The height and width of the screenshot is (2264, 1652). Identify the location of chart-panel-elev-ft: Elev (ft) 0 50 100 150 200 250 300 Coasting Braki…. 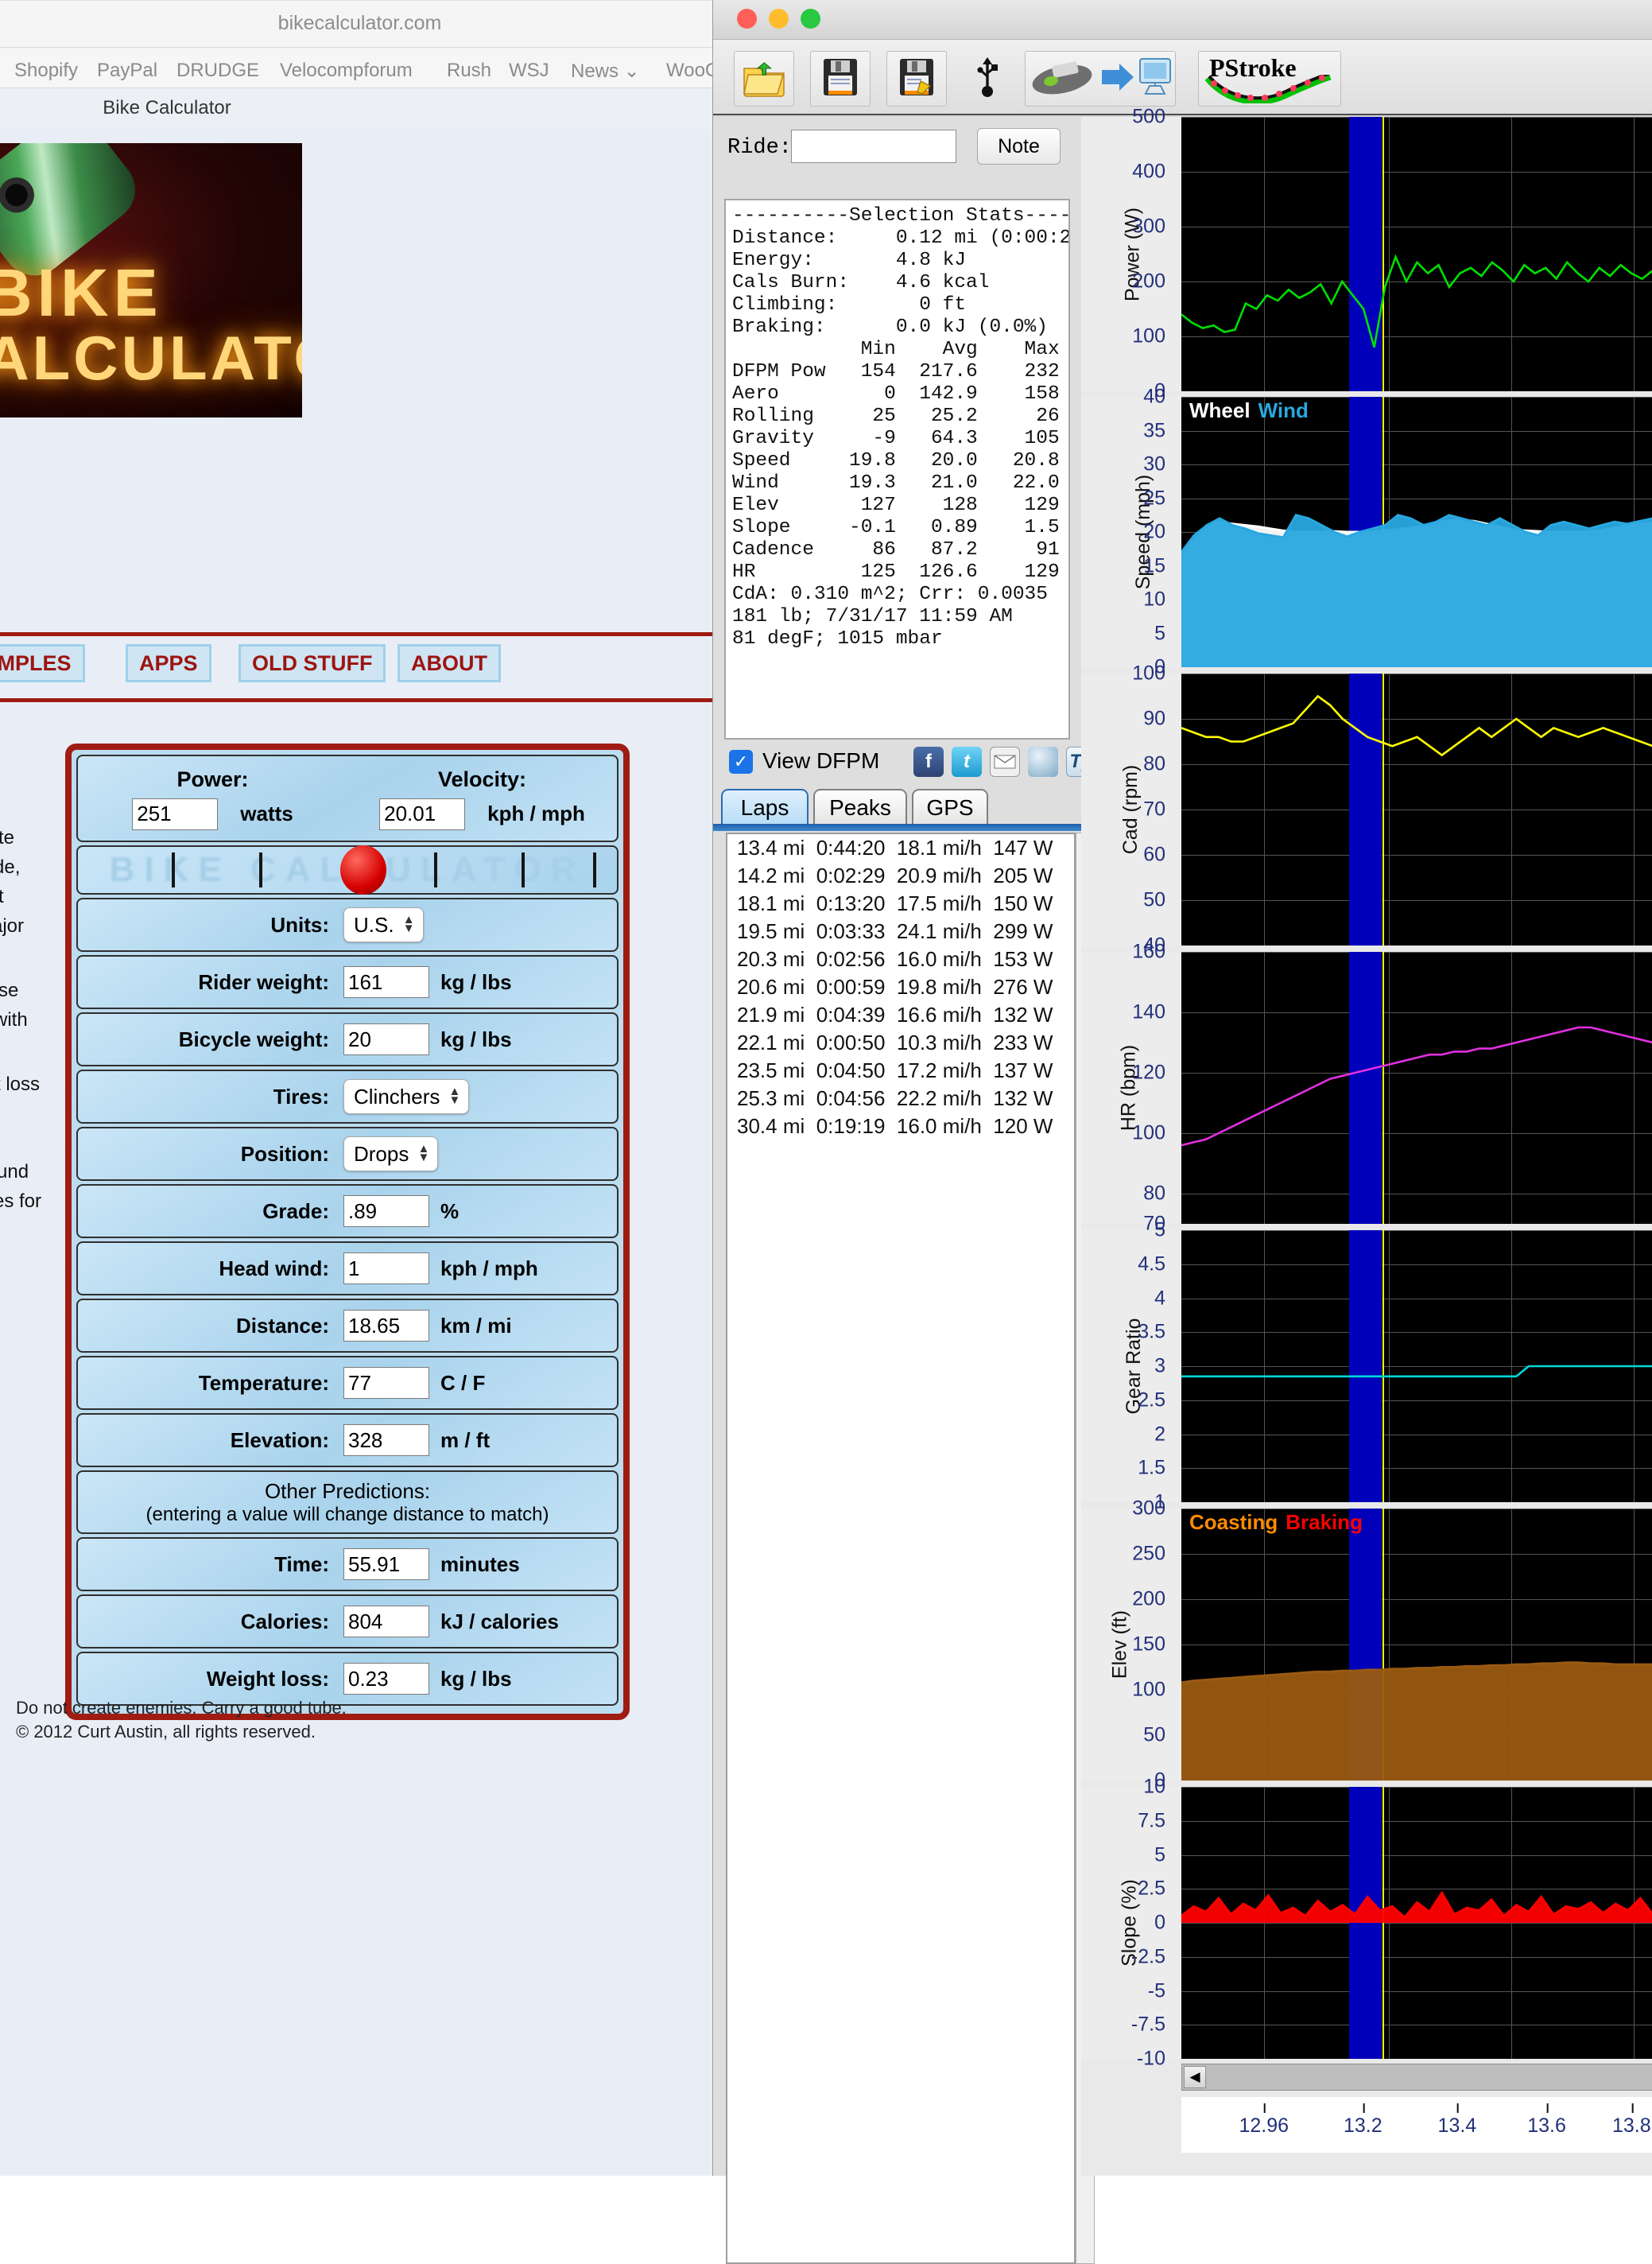
(1366, 1644).